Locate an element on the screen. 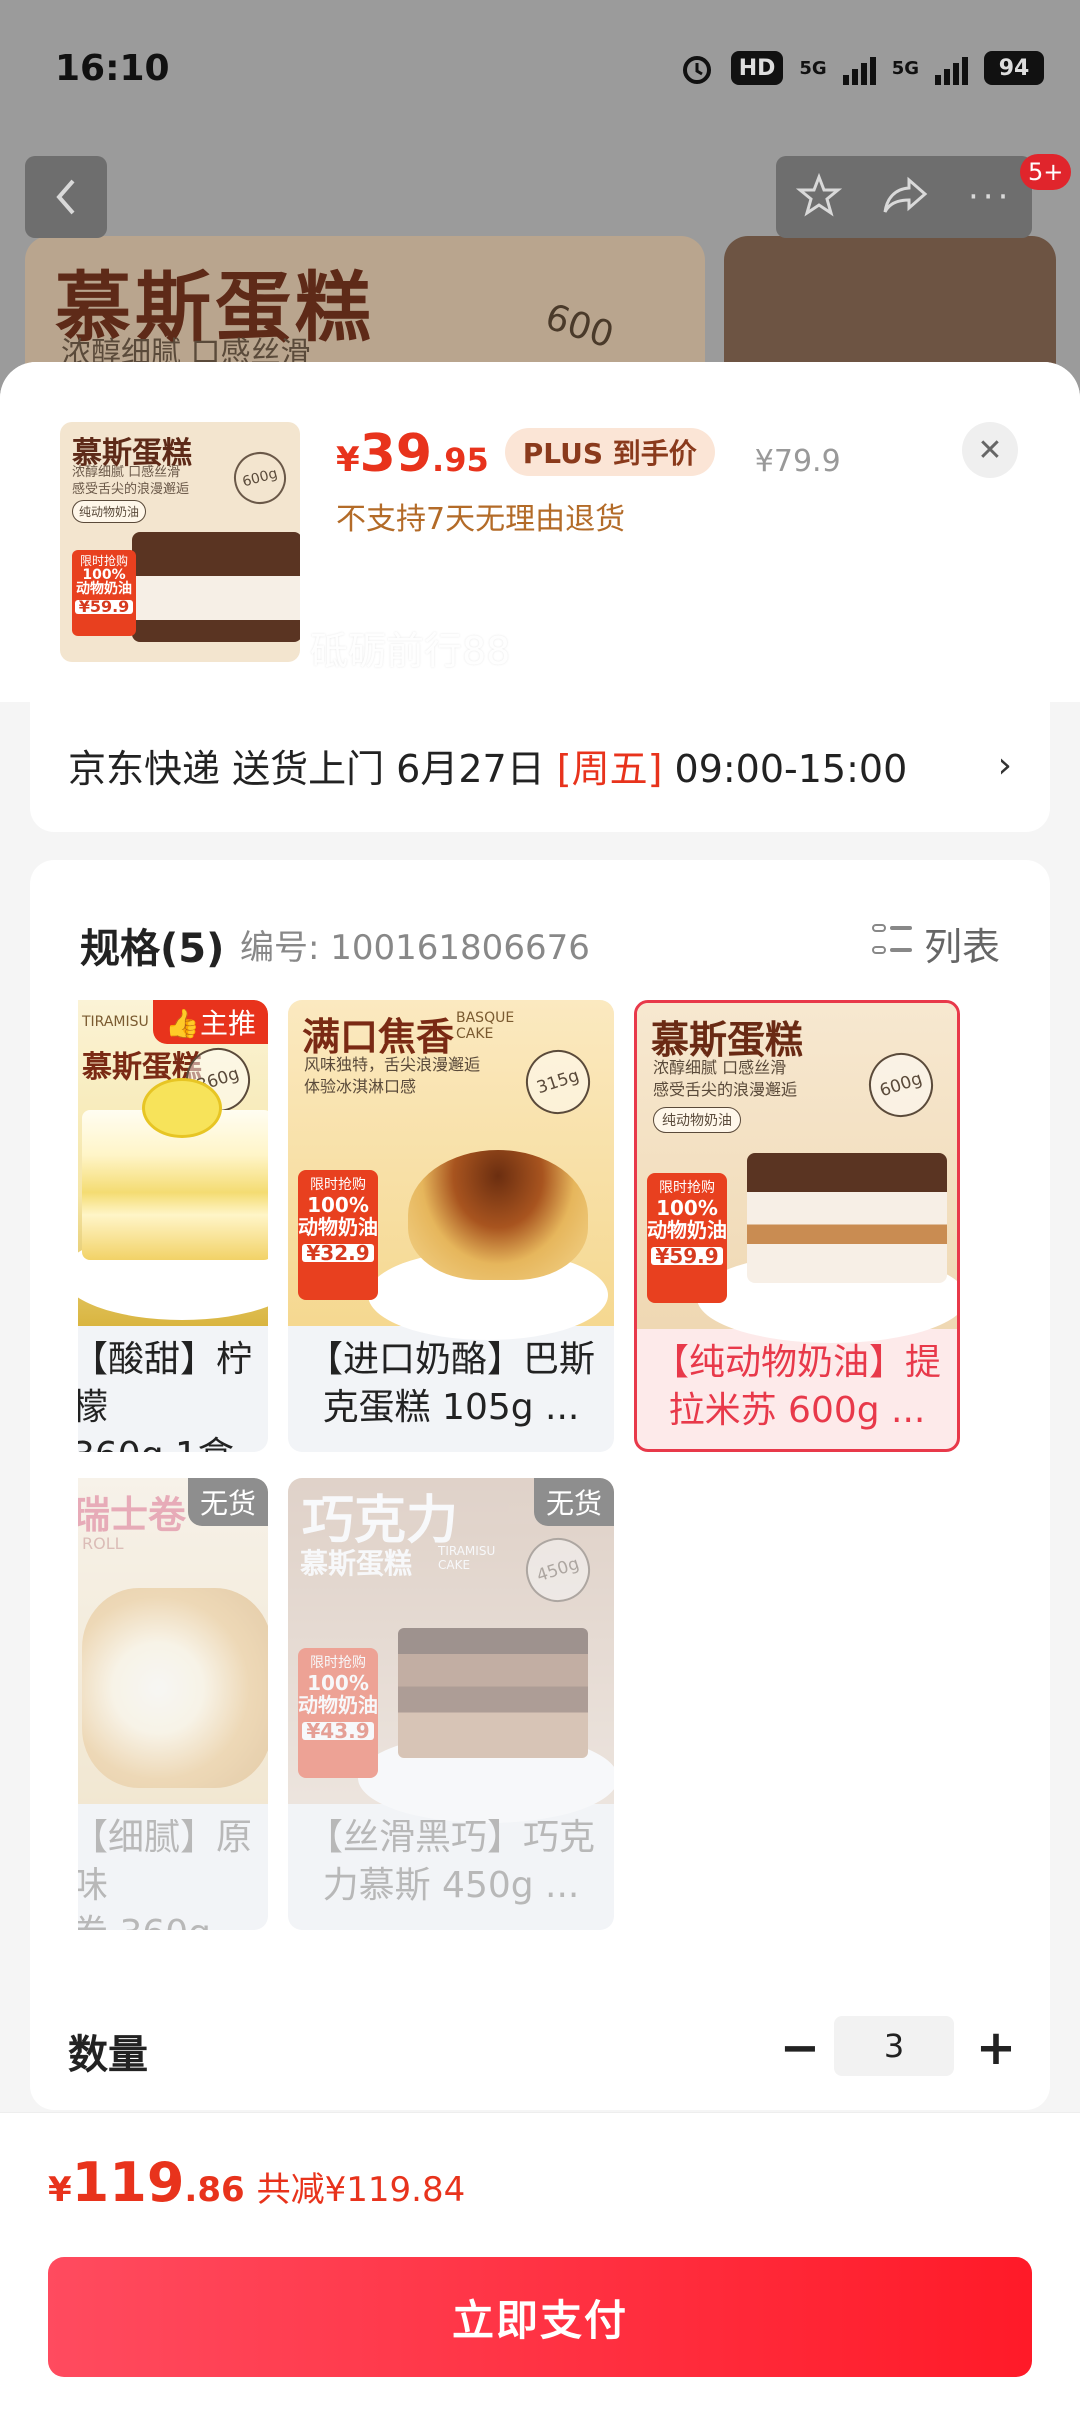 Image resolution: width=1080 pixels, height=2412 pixels. option-image-subtitle: 浓醇细腻 口感丝滑 感受舌尖的浪漫邂逅 is located at coordinates (725, 1078).